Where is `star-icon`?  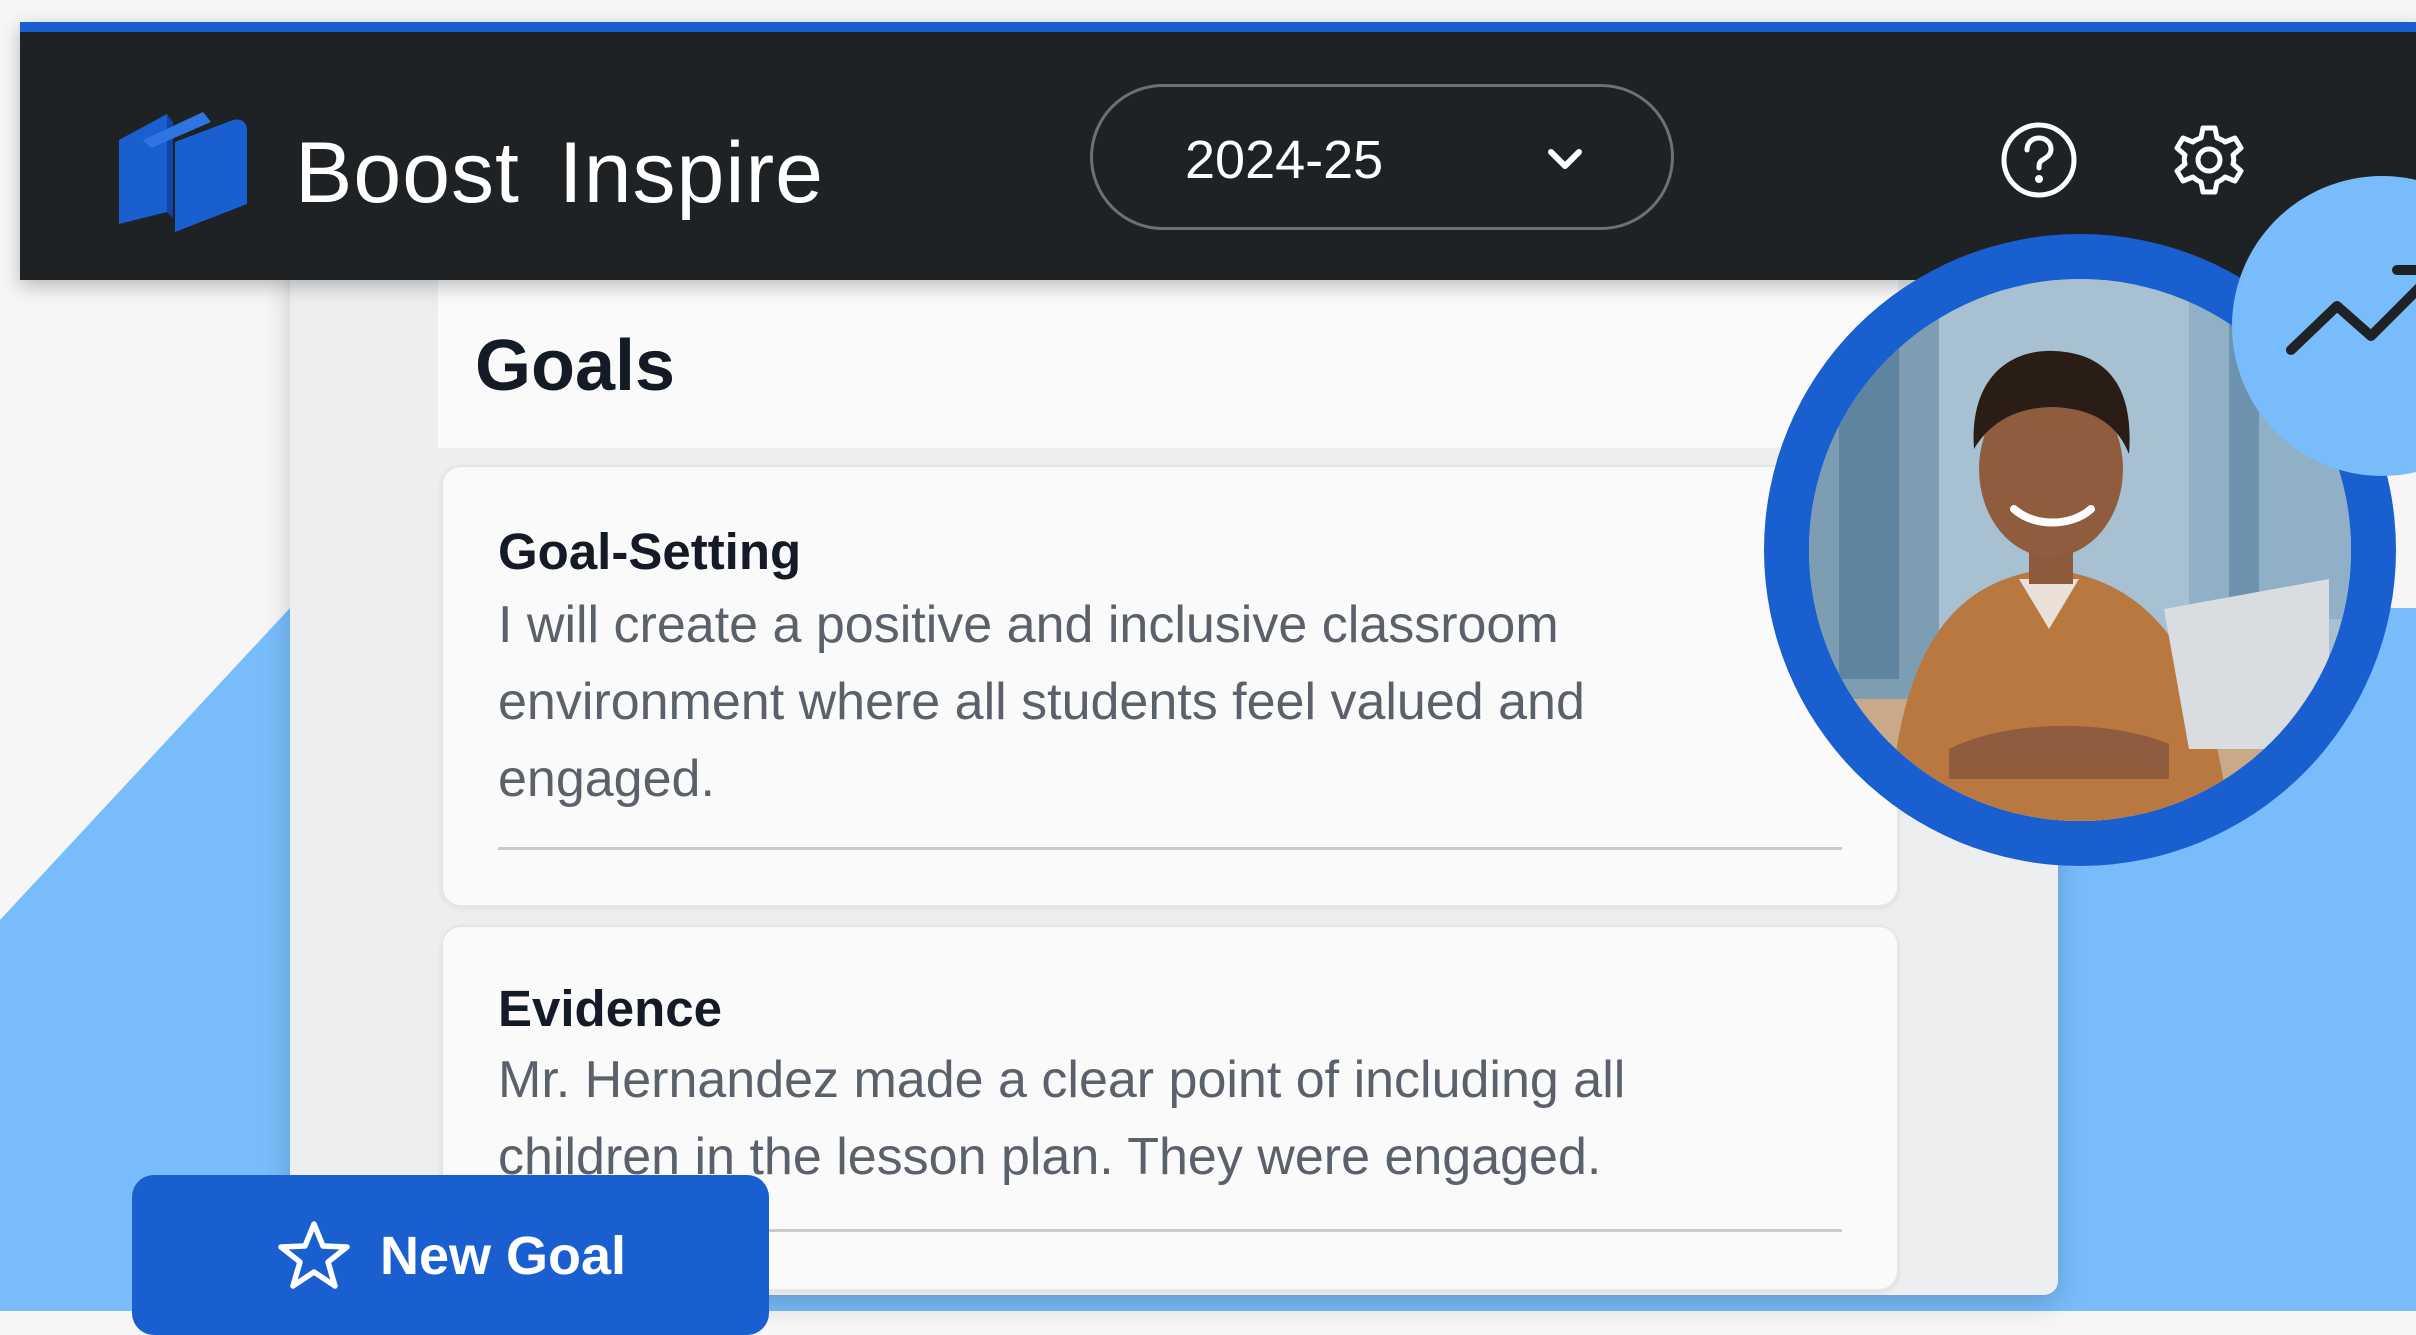
star-icon is located at coordinates (314, 1255).